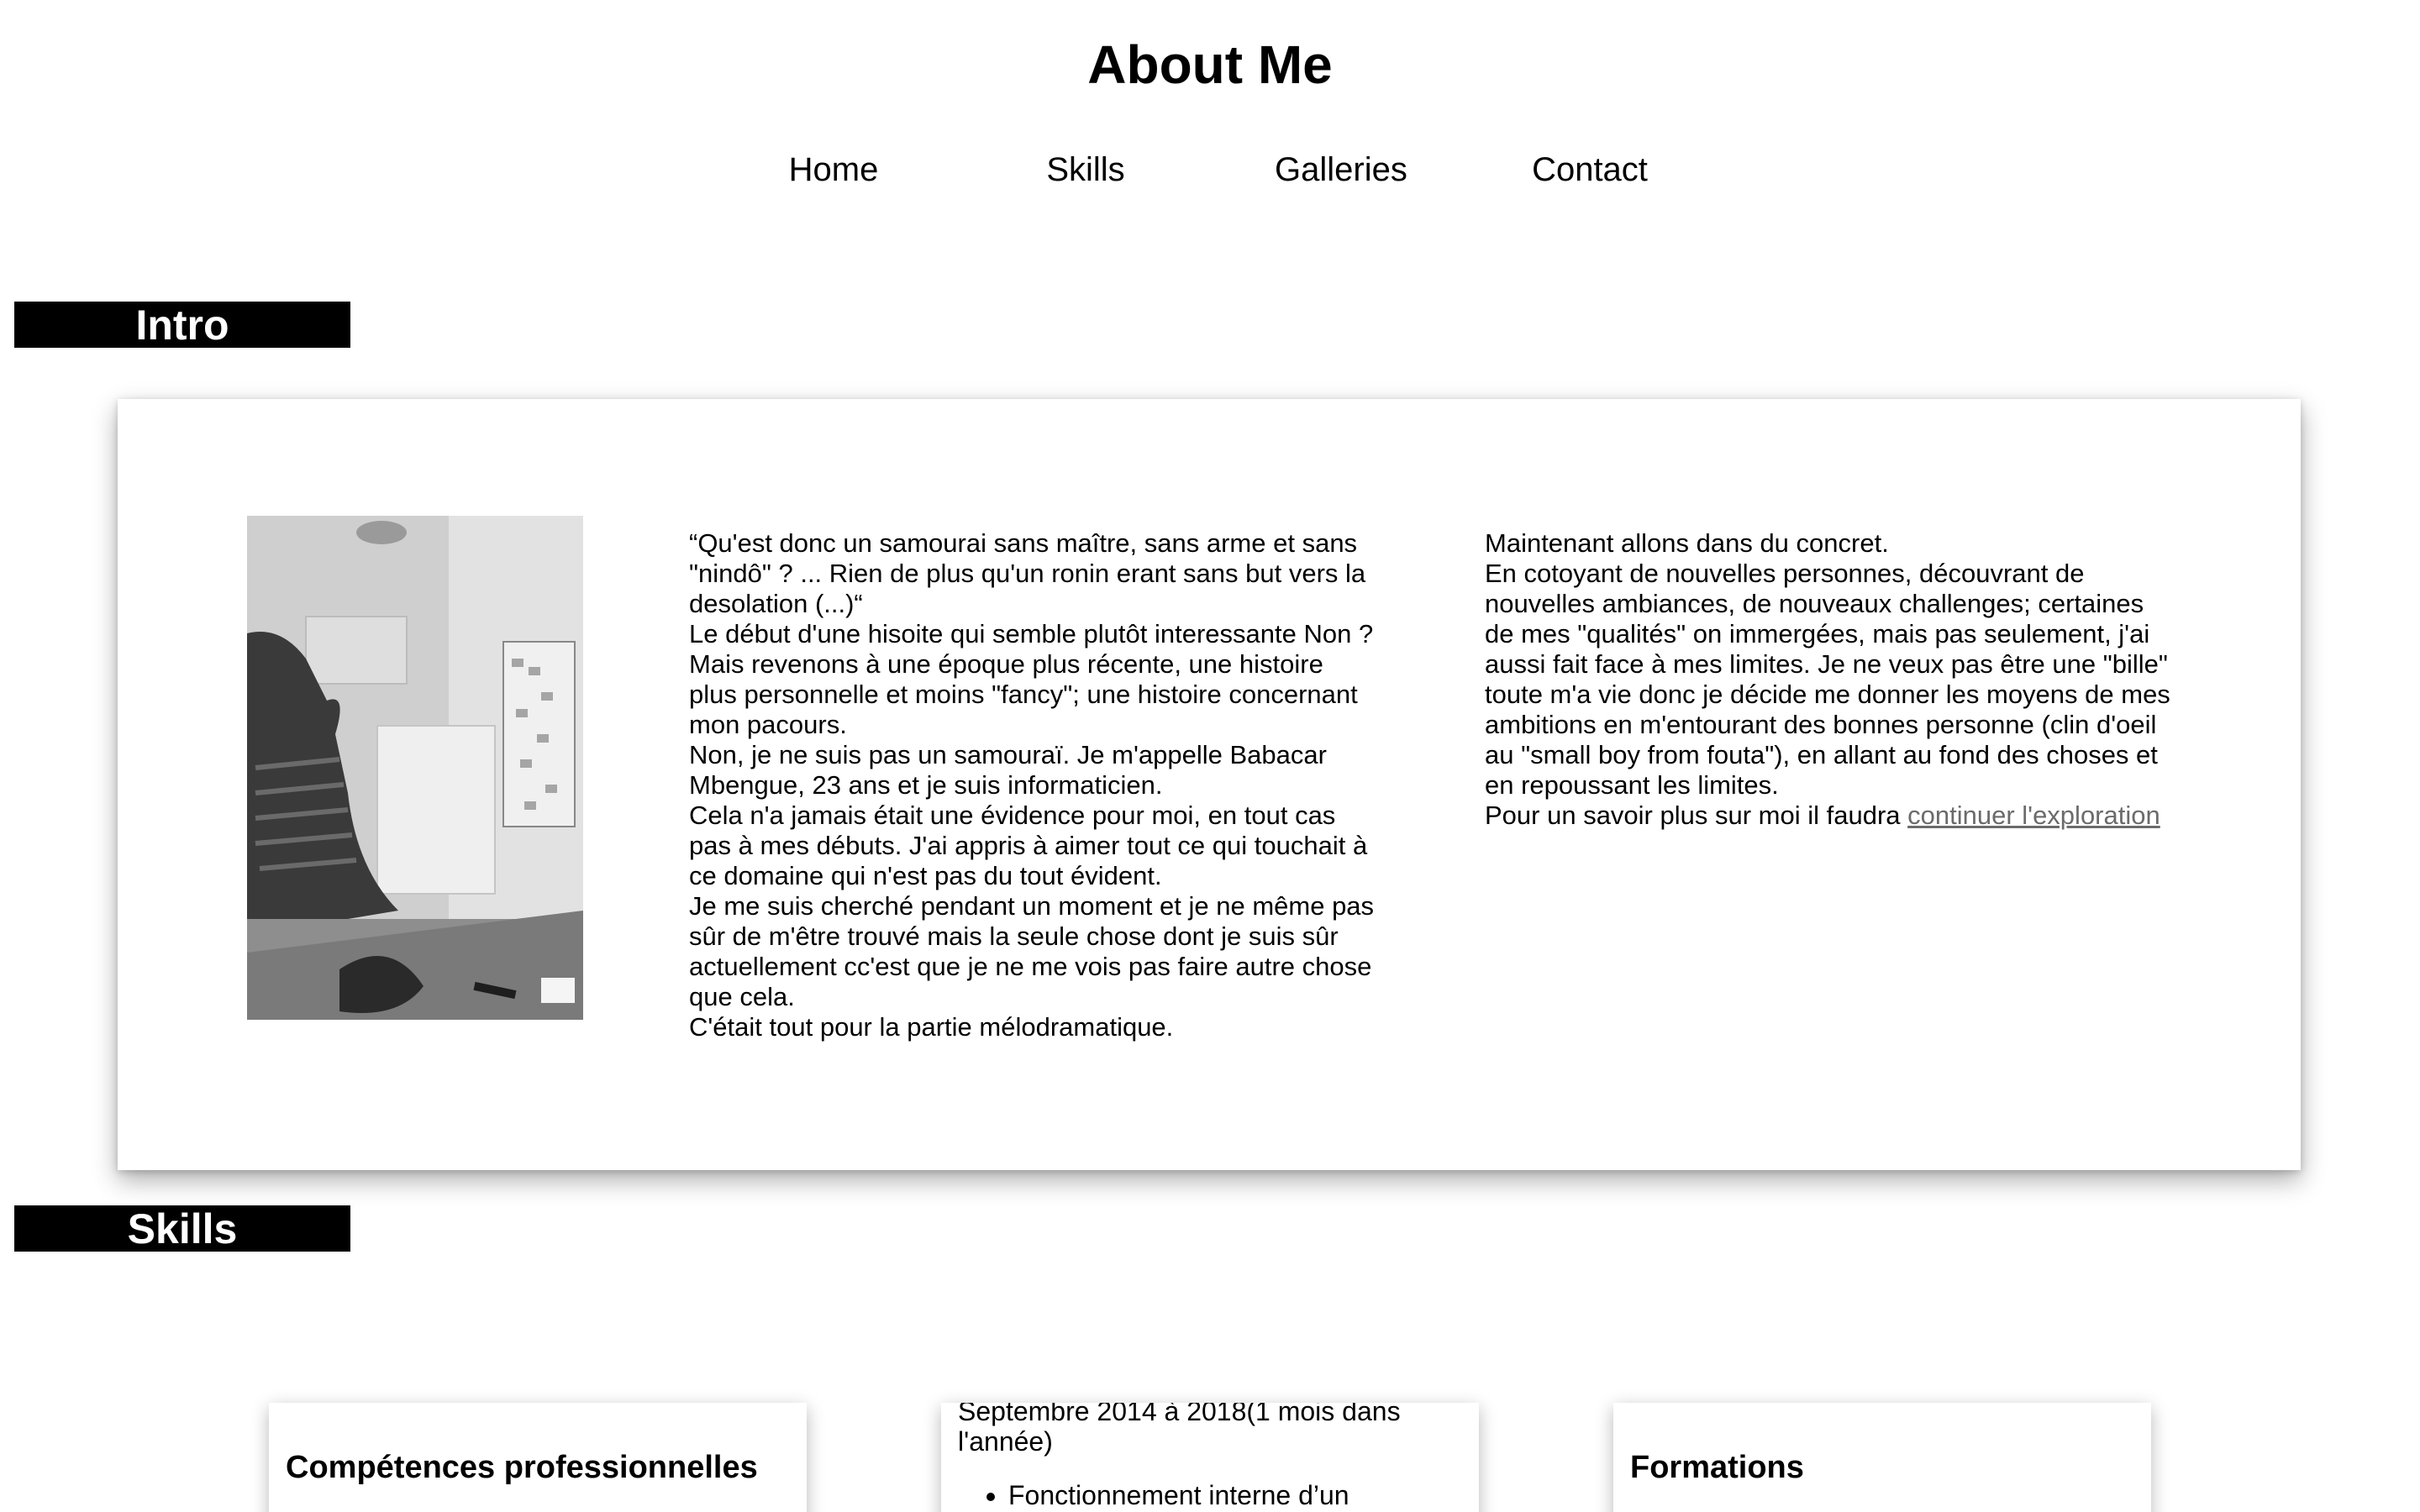 Image resolution: width=2420 pixels, height=1512 pixels. Describe the element at coordinates (1696, 815) in the screenshot. I see `intro-more-prefix: Pour un savoir plus sur moi il faudra` at that location.